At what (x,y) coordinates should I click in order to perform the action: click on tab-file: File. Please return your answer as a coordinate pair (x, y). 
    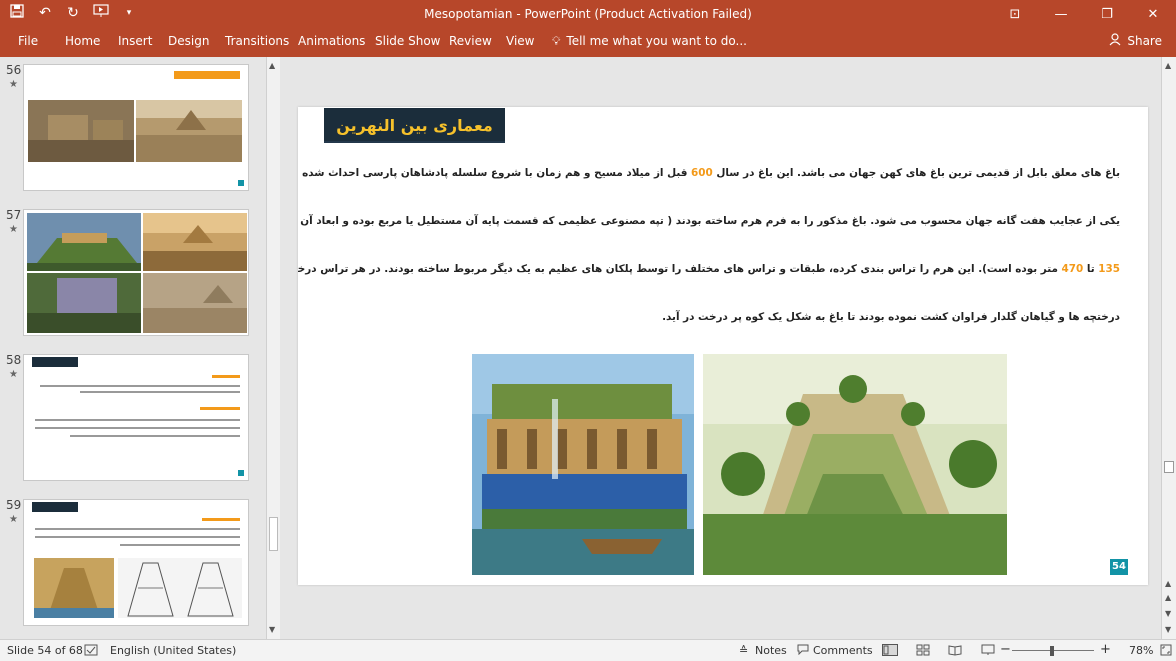
    Looking at the image, I should click on (28, 41).